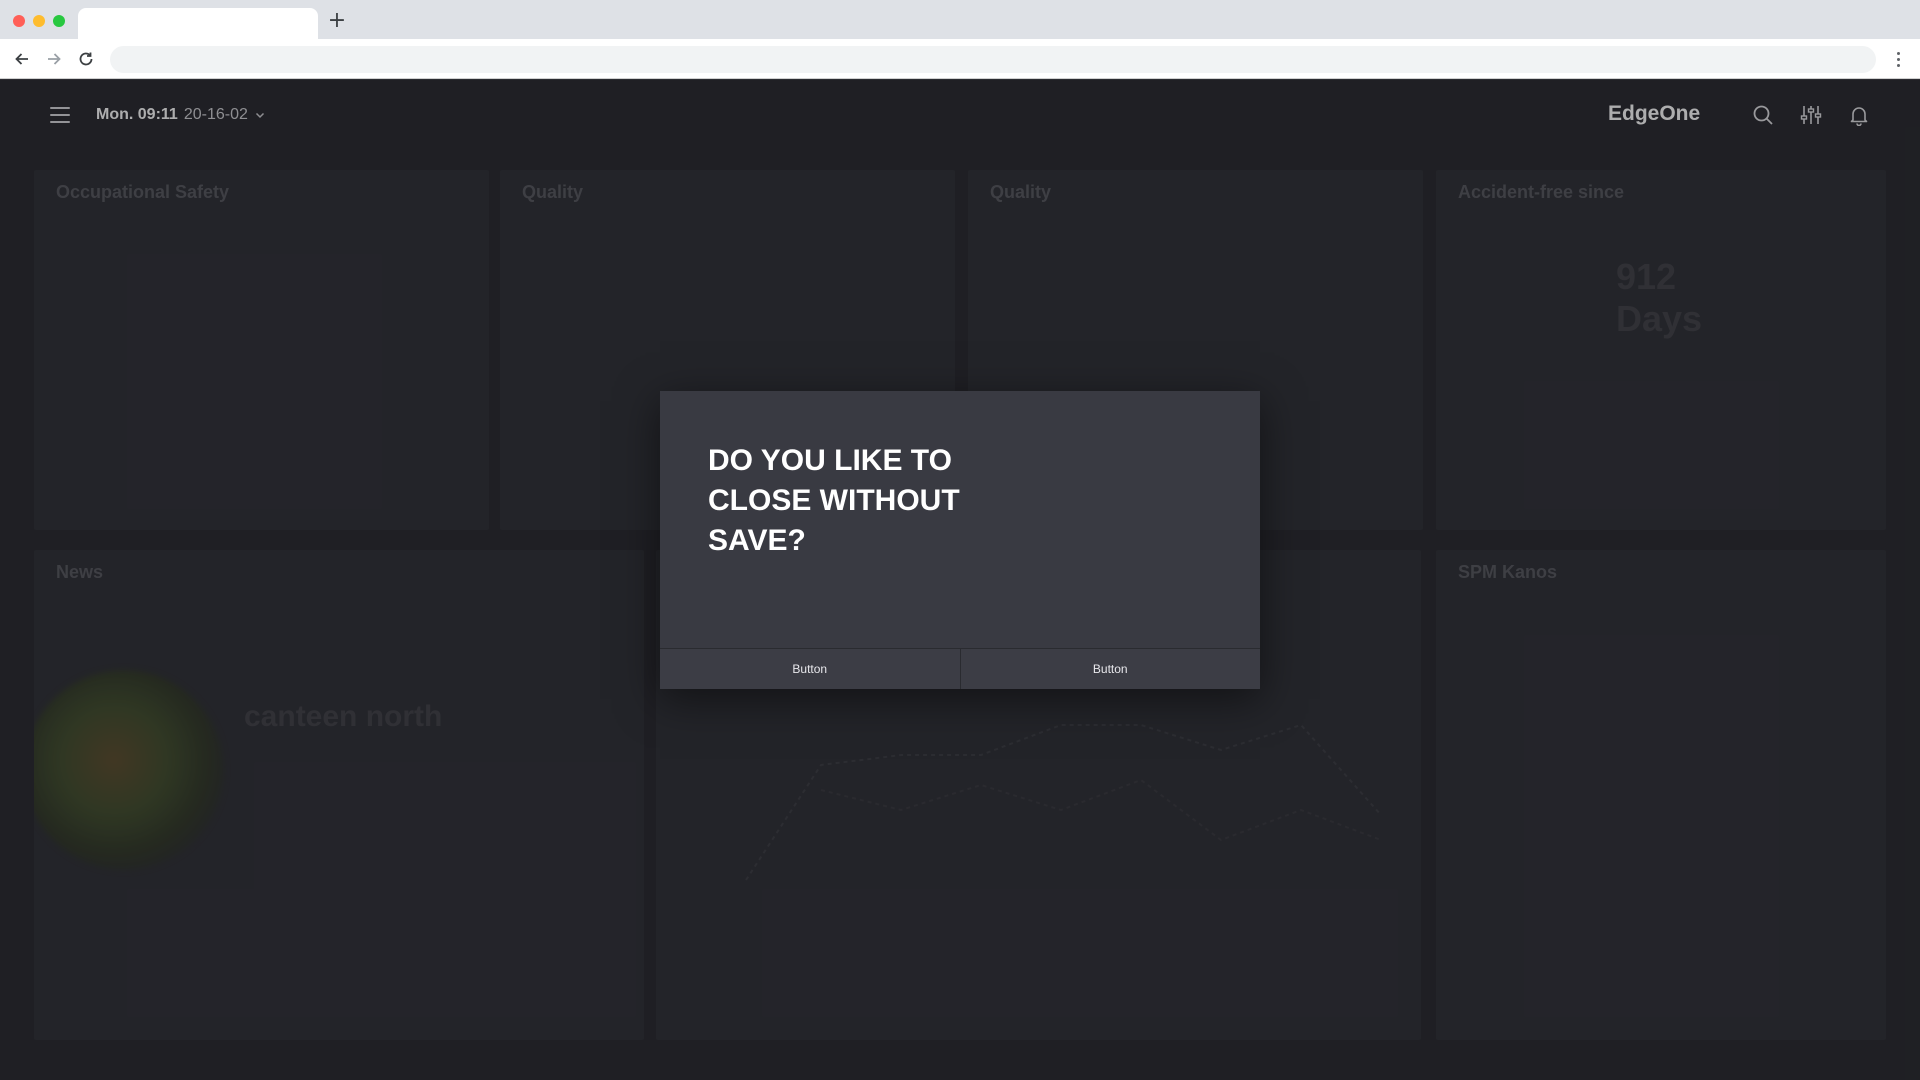  What do you see at coordinates (198, 23) in the screenshot?
I see `browser-tab` at bounding box center [198, 23].